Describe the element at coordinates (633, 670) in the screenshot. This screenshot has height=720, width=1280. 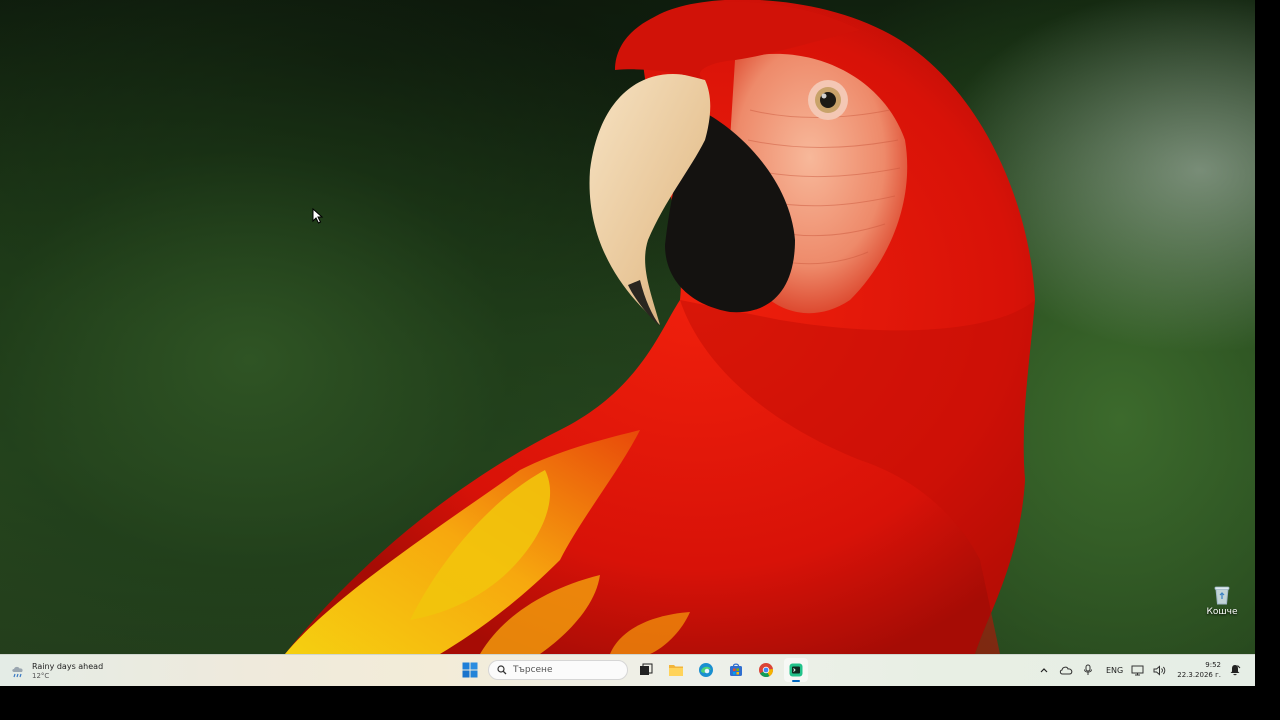
I see `taskbar-center: Търсене` at that location.